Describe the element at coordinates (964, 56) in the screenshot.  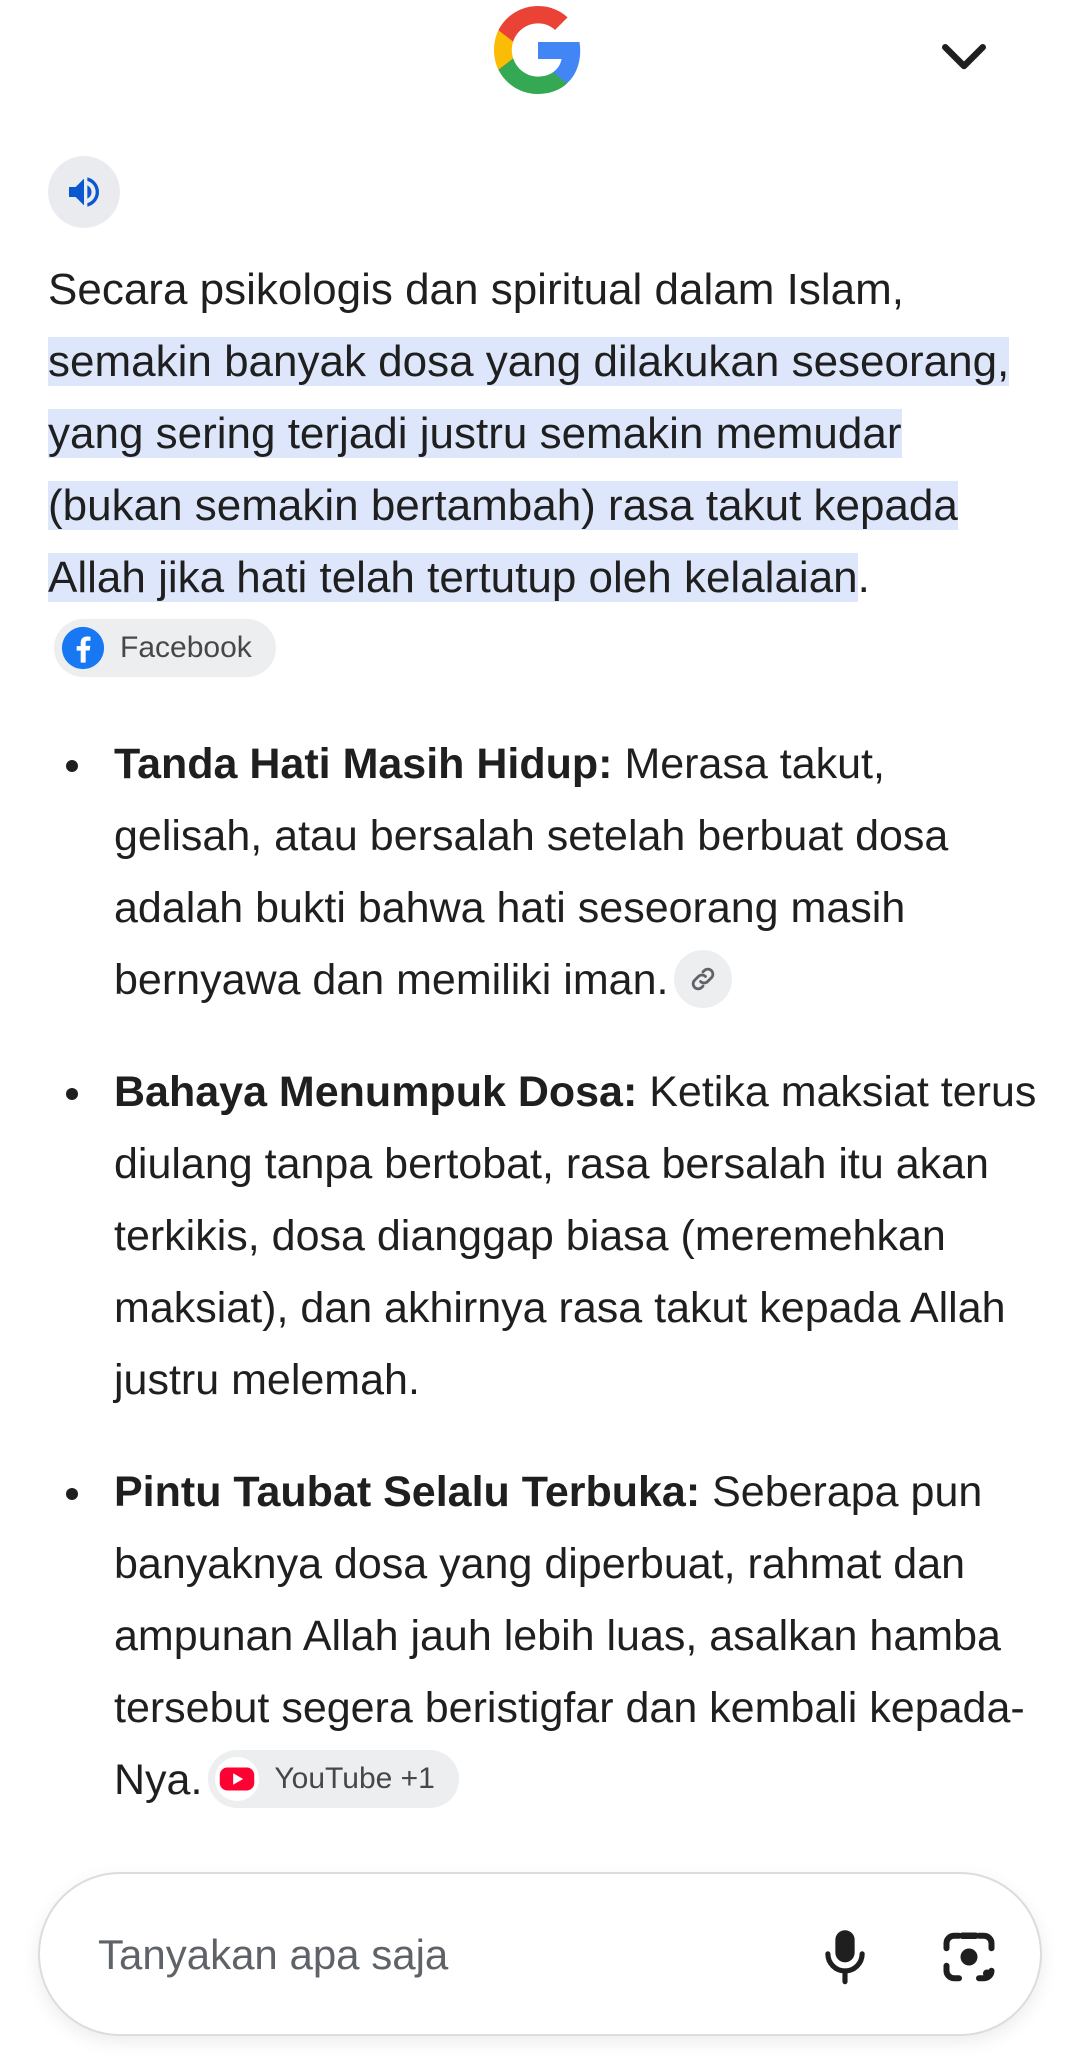
I see `chevron-down-icon` at that location.